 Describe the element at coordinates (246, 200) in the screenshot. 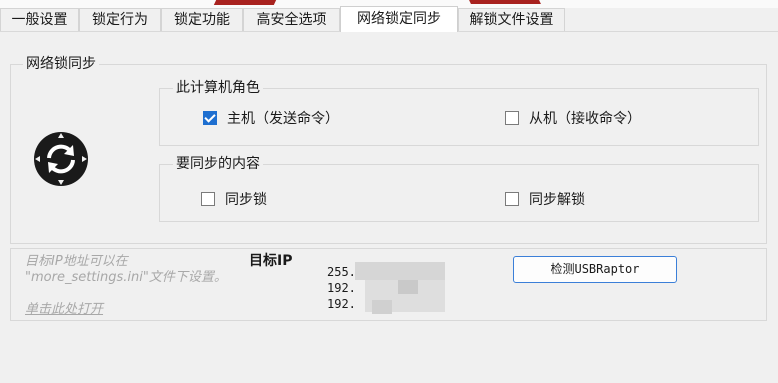

I see `sync-lock-label: 同步锁` at that location.